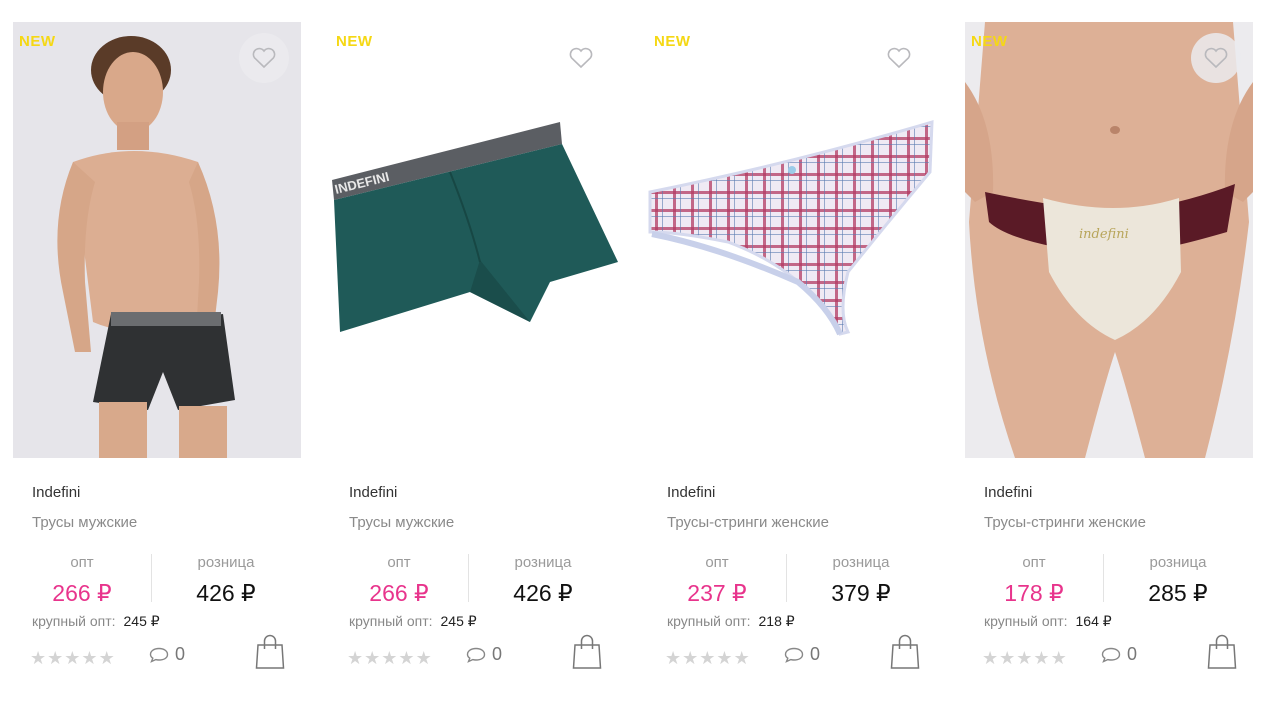 The height and width of the screenshot is (705, 1280). I want to click on male-model-boxers-image, so click(157, 240).